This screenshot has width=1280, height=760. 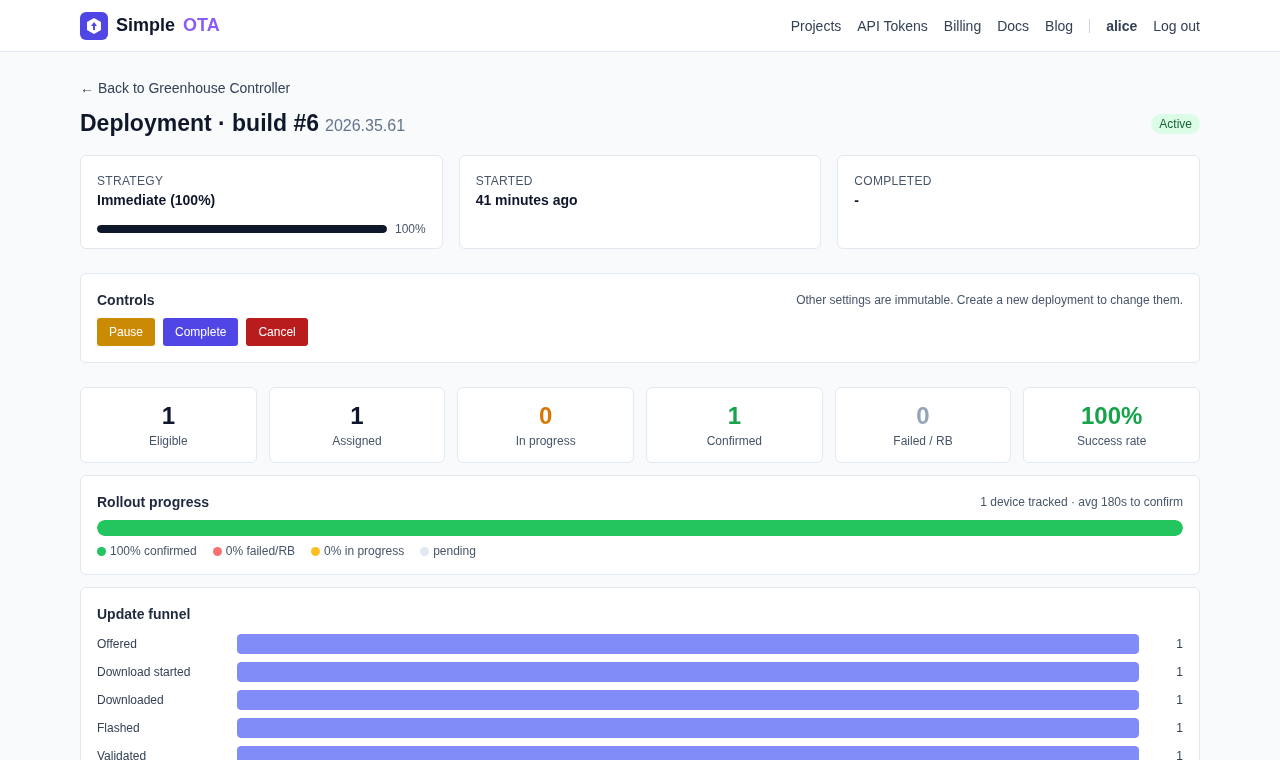 I want to click on page-title: Deployment · build #6, so click(x=199, y=123).